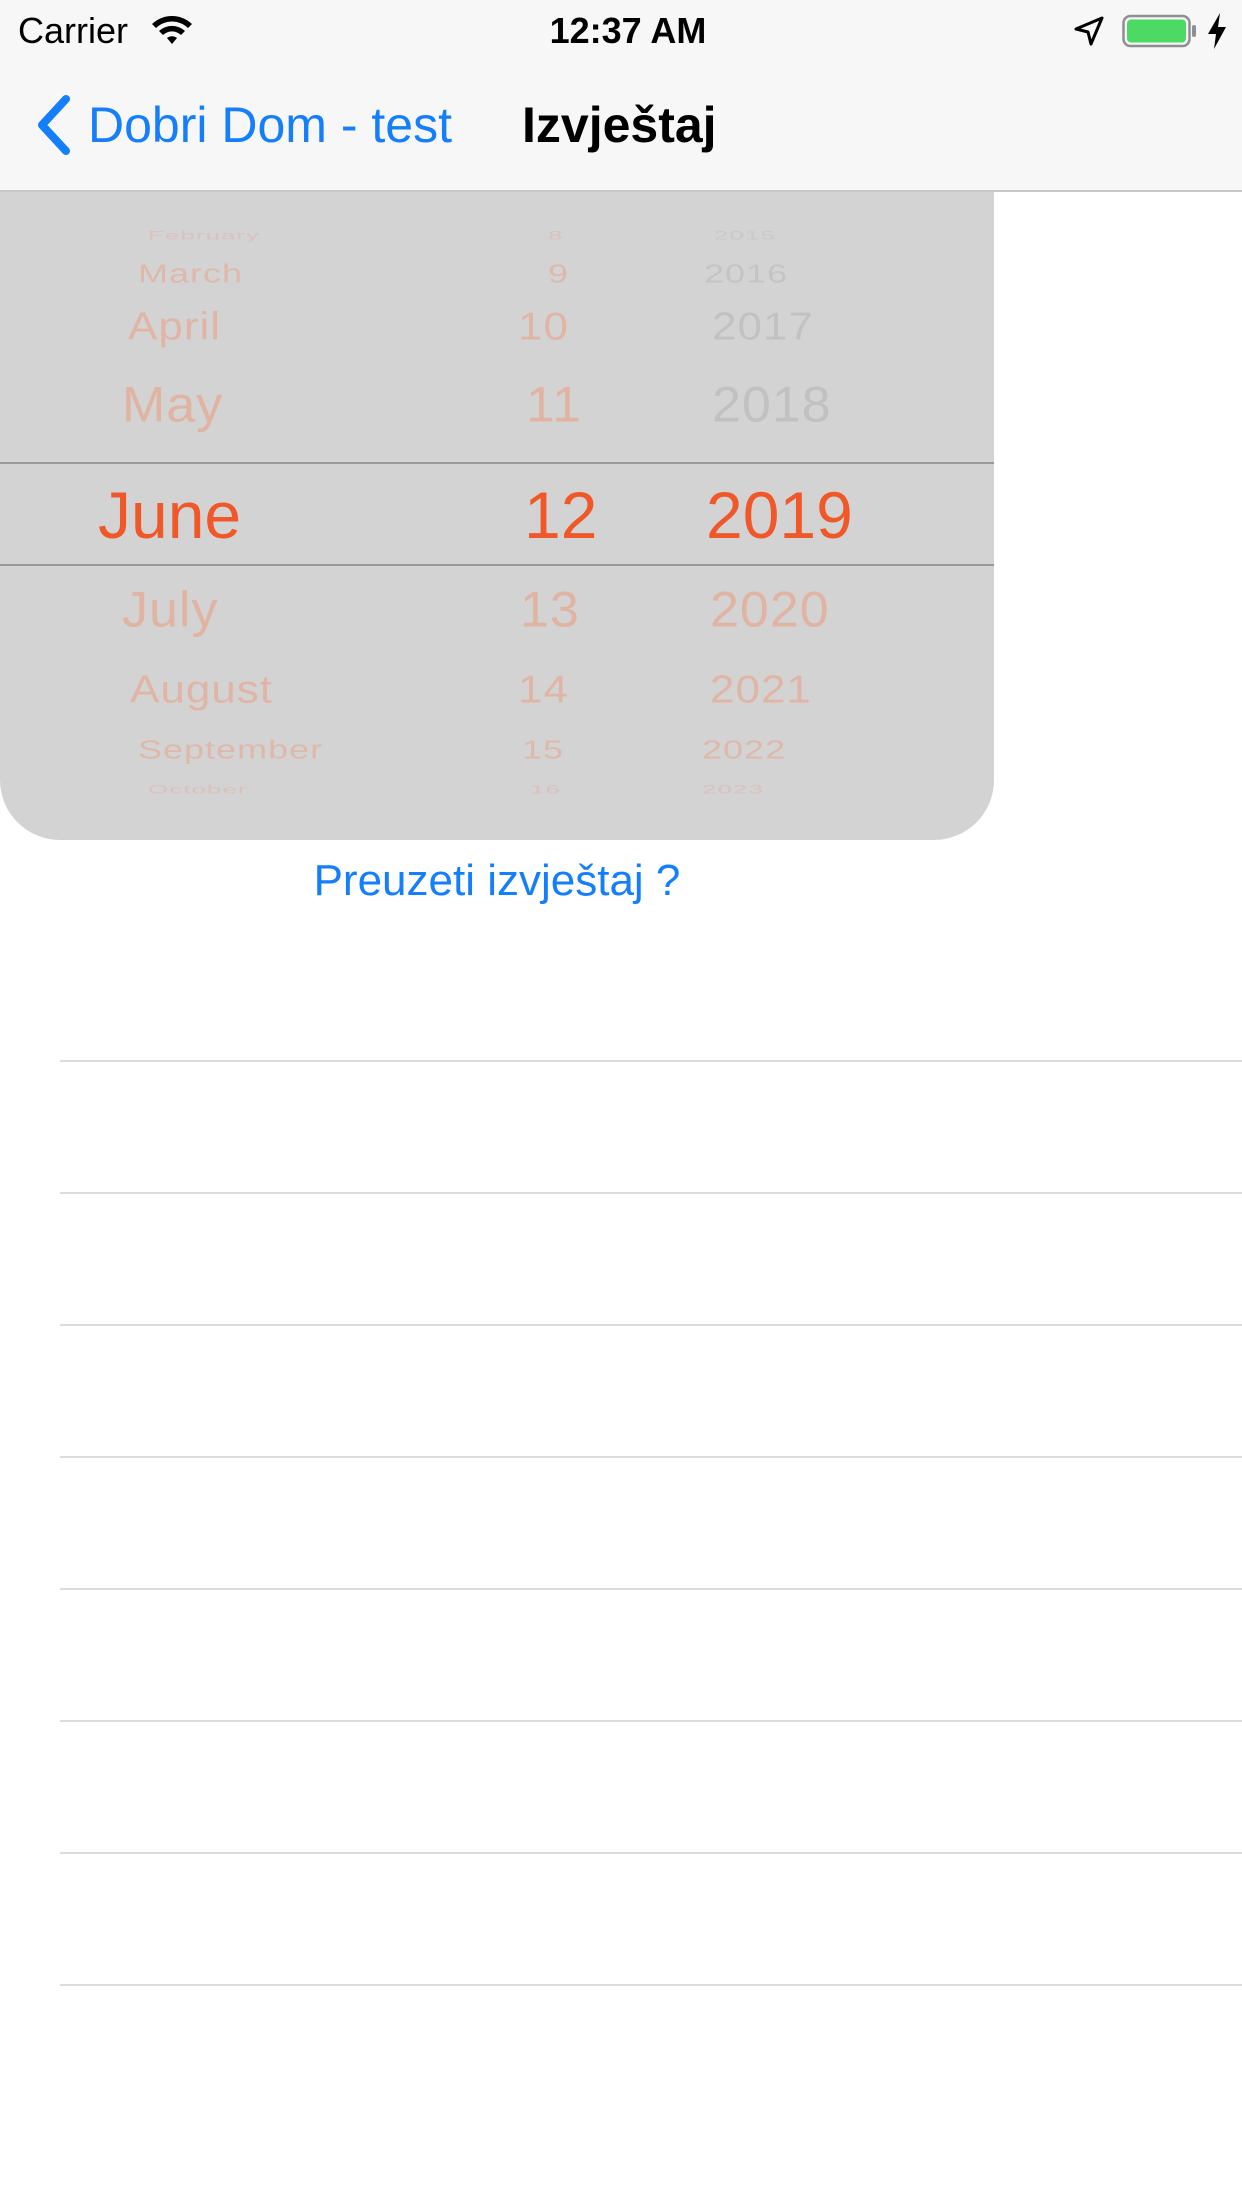  What do you see at coordinates (763, 327) in the screenshot?
I see `picker-year-item: 2017` at bounding box center [763, 327].